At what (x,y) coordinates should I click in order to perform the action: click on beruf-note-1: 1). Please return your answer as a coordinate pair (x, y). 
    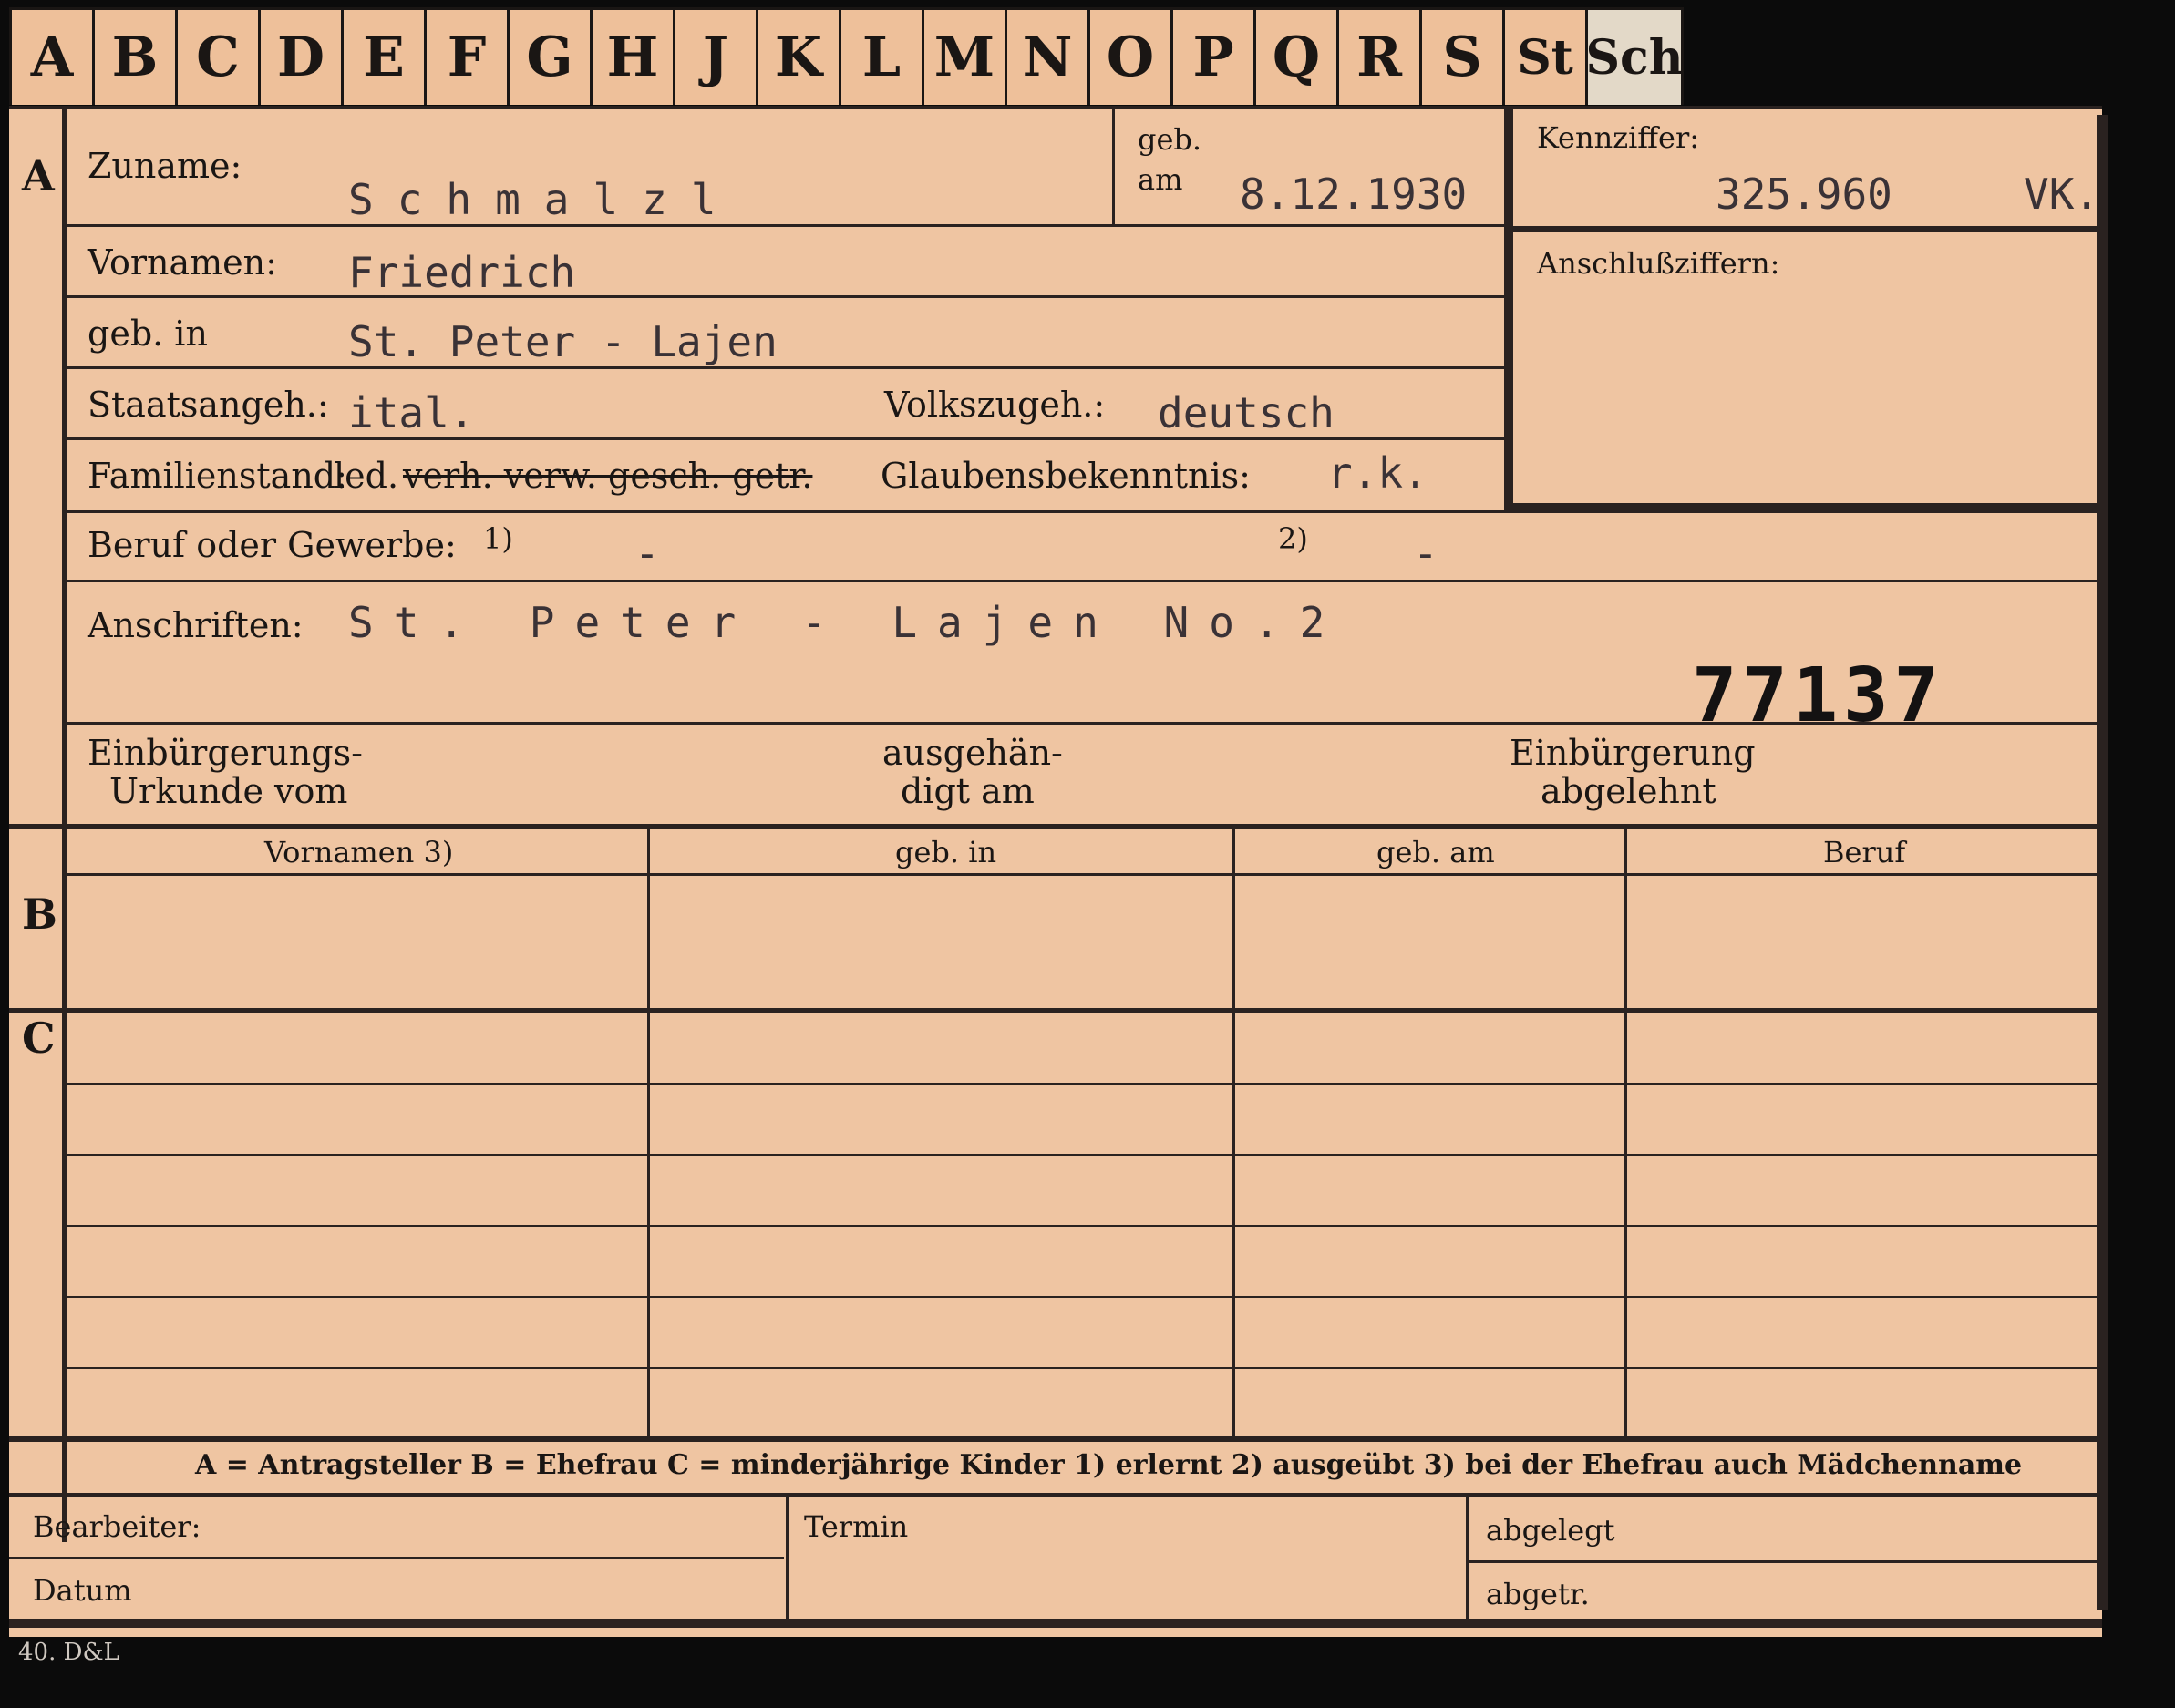
    Looking at the image, I should click on (498, 538).